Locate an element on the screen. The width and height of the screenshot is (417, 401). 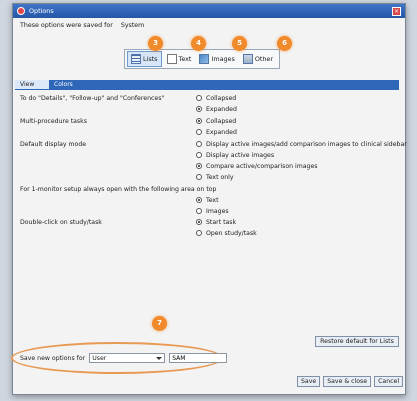
callout-badge-5: 5 is located at coordinates (239, 43).